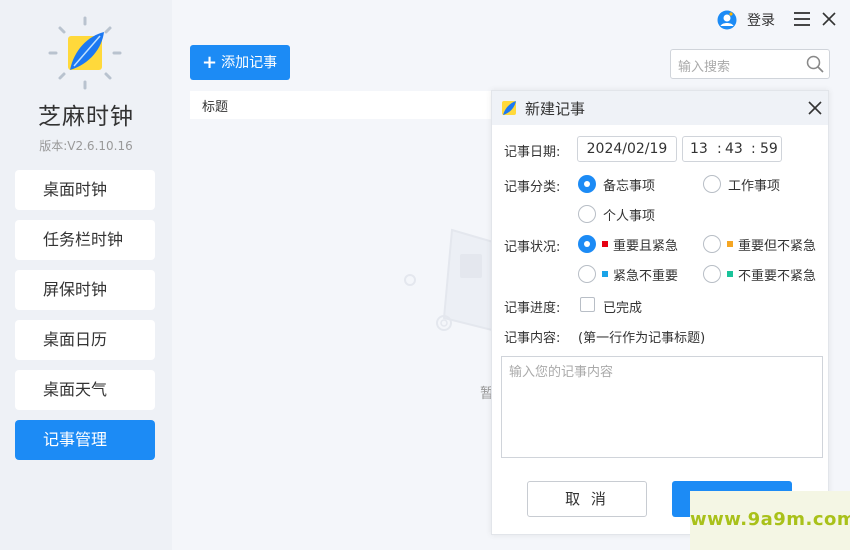 This screenshot has height=550, width=850. I want to click on status-option-important-urgent: 重要且紧急, so click(645, 244).